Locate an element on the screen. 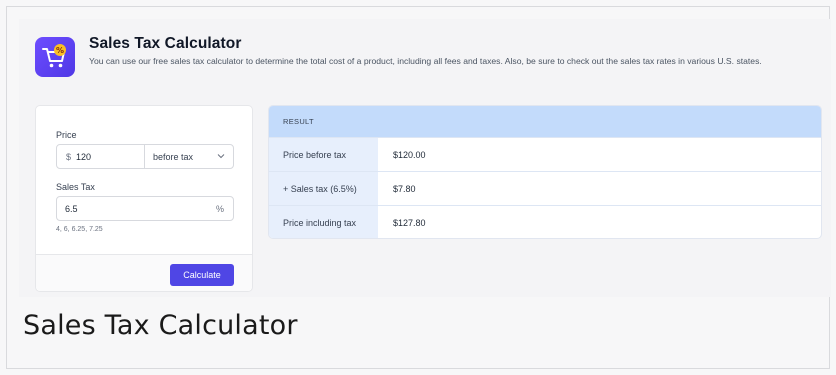  sales-tax-input-group: % is located at coordinates (145, 208).